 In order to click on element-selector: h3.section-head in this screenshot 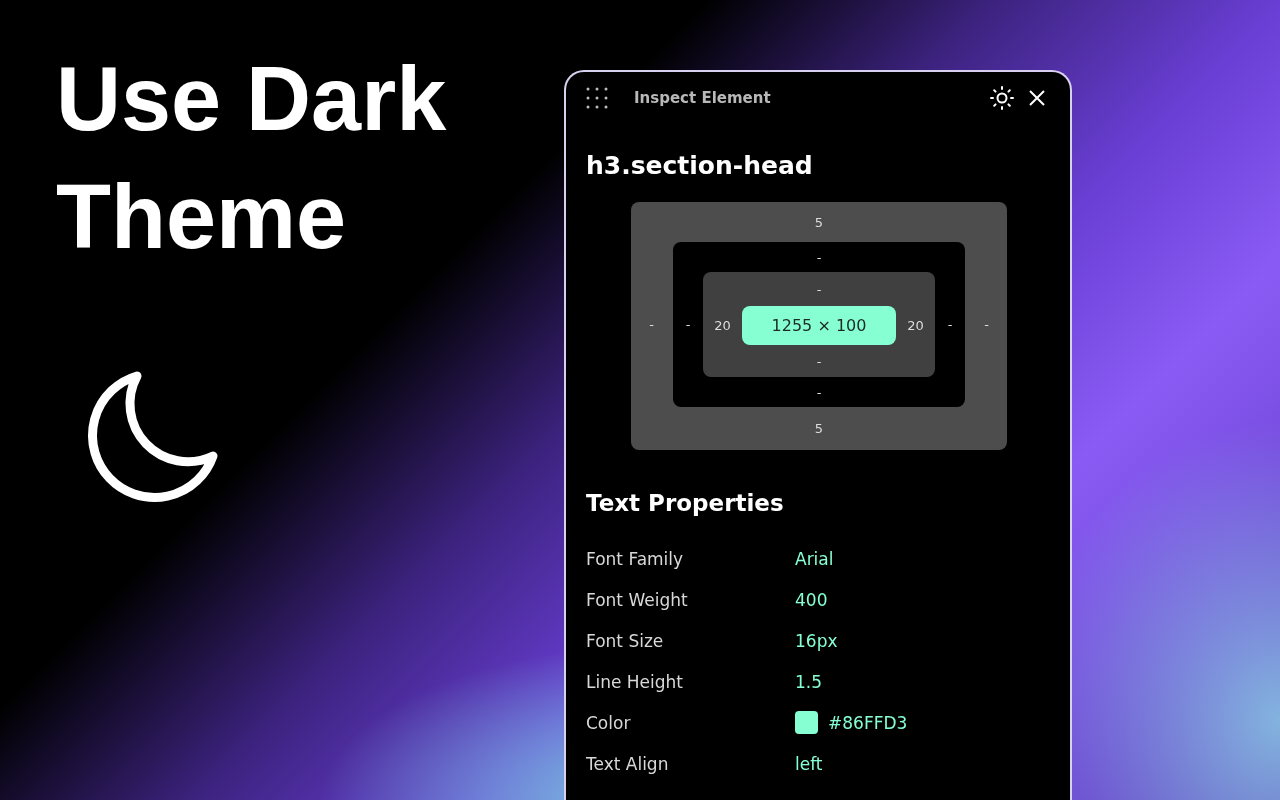, I will do `click(700, 166)`.